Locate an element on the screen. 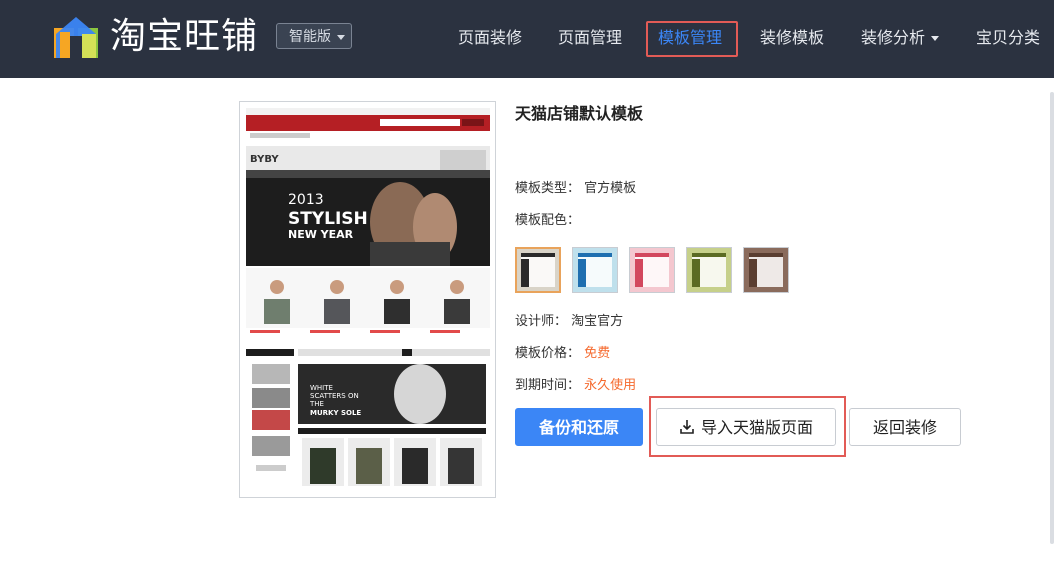 The height and width of the screenshot is (561, 1054). nav-decorate-analysis: 装修分析 is located at coordinates (900, 38).